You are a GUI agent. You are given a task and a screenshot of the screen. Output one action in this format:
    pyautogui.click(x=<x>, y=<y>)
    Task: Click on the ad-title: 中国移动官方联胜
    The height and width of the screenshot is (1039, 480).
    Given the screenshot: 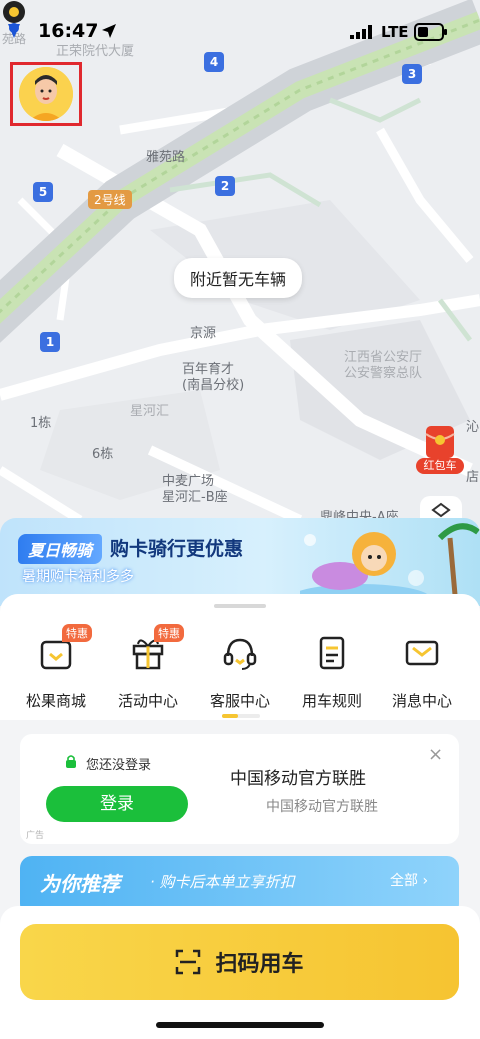 What is the action you would take?
    pyautogui.click(x=298, y=779)
    